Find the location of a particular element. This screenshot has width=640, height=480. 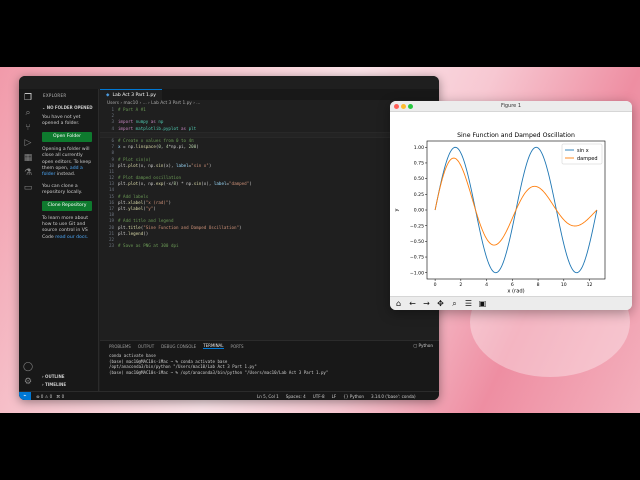

open-folder-button: Open Folder is located at coordinates (67, 136).